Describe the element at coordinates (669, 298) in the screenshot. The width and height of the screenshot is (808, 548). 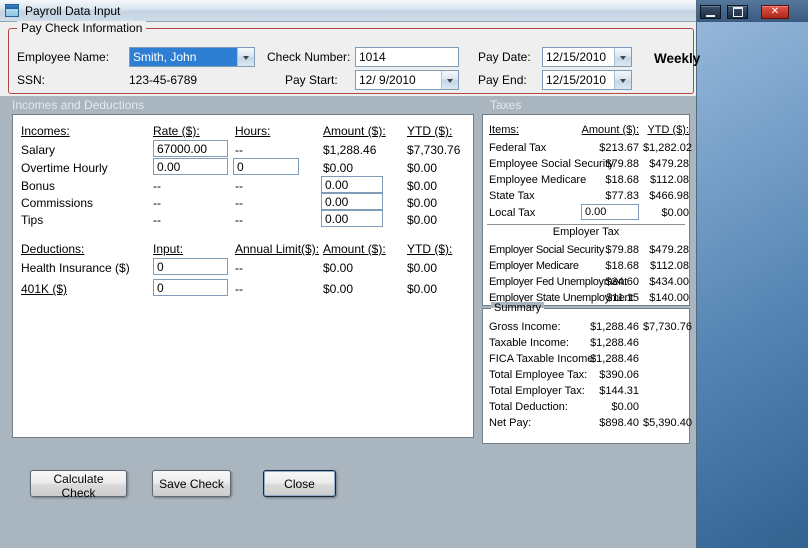
I see `employer-tax-row-ytd: $140.00` at that location.